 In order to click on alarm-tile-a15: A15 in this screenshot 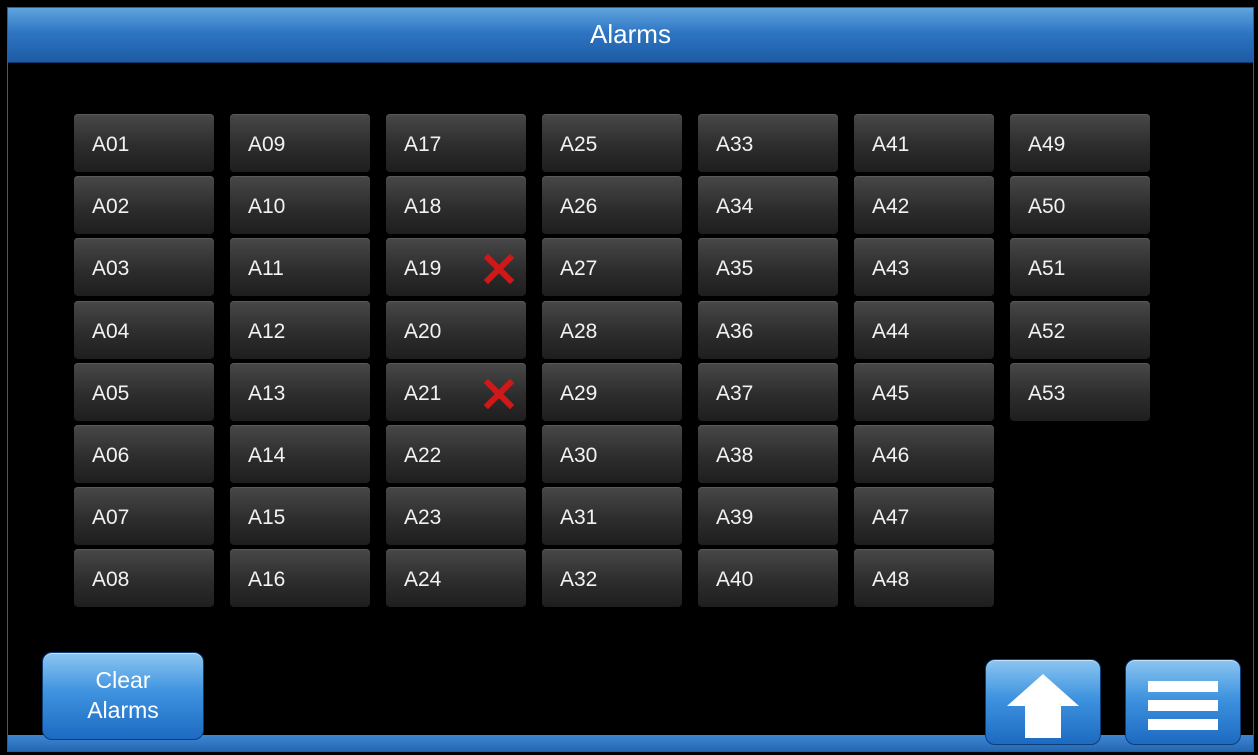, I will do `click(300, 516)`.